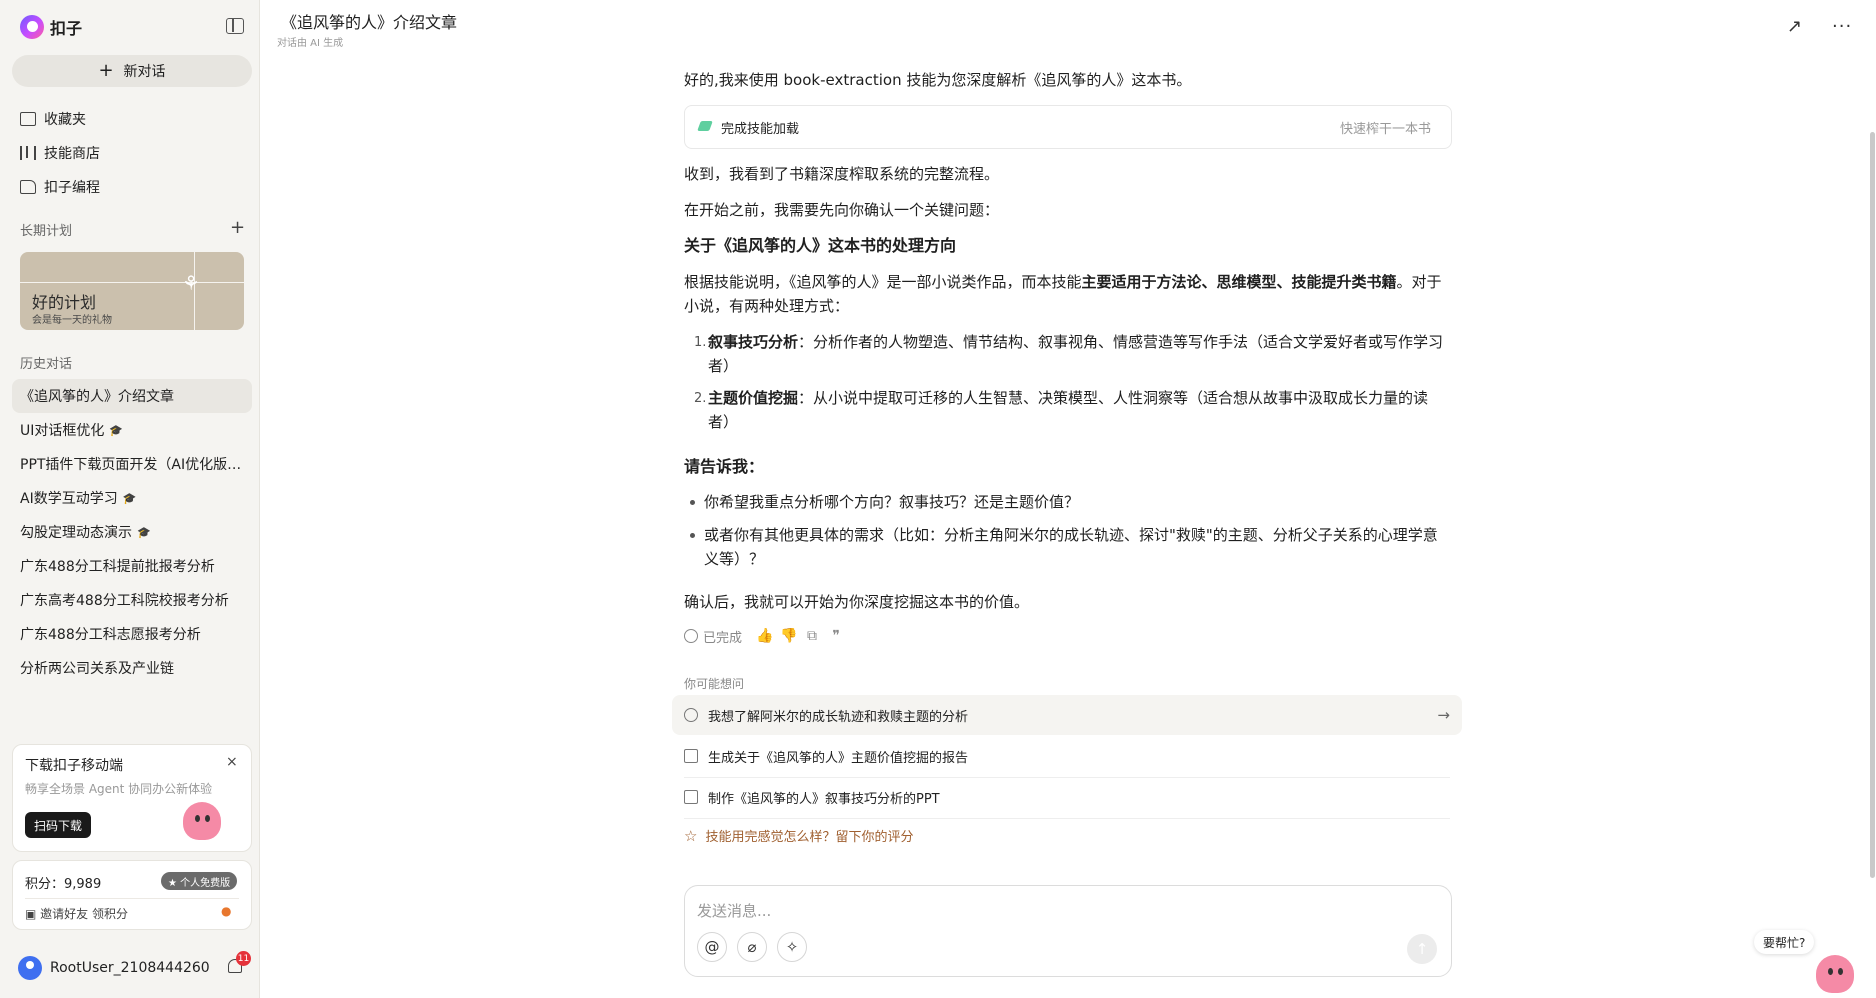  What do you see at coordinates (1067, 797) in the screenshot?
I see `suggestion-item: 制作《追风筝的人》叙事技巧分析的PPT` at bounding box center [1067, 797].